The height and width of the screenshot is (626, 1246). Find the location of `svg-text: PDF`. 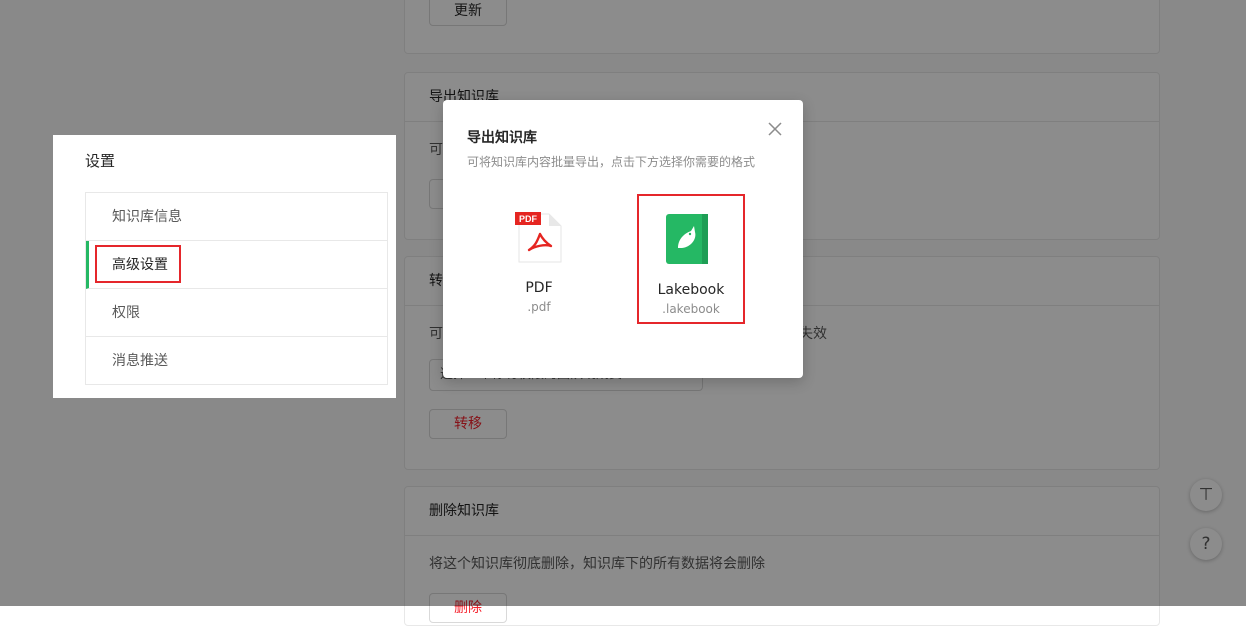

svg-text: PDF is located at coordinates (528, 219).